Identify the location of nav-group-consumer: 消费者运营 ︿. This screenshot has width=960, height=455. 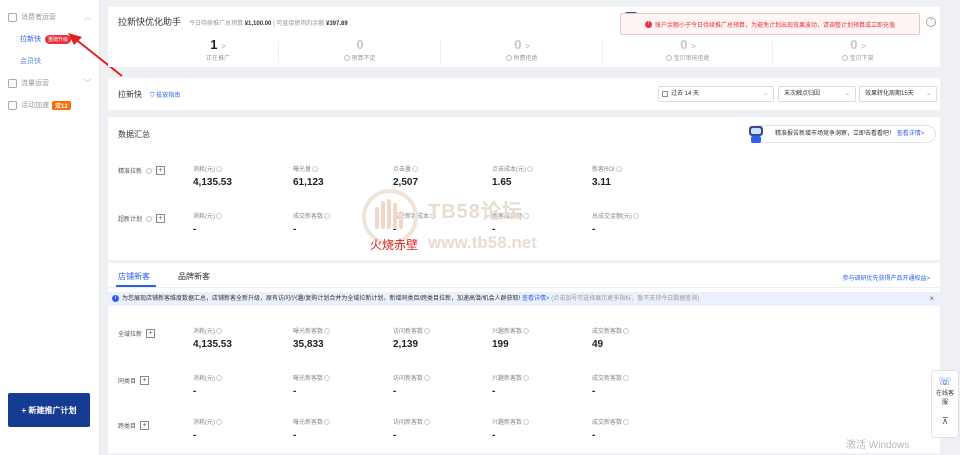
(49, 17).